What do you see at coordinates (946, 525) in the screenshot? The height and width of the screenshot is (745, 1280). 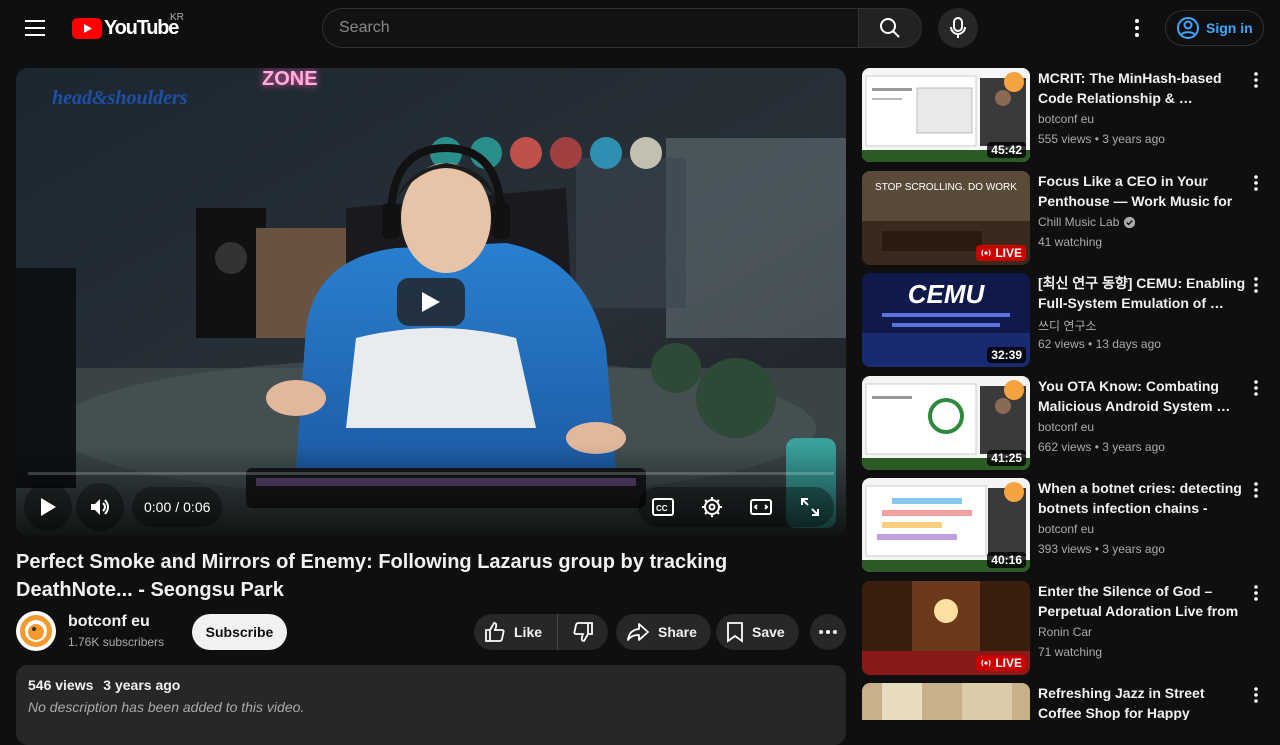 I see `video-thumbnail: 40:16` at bounding box center [946, 525].